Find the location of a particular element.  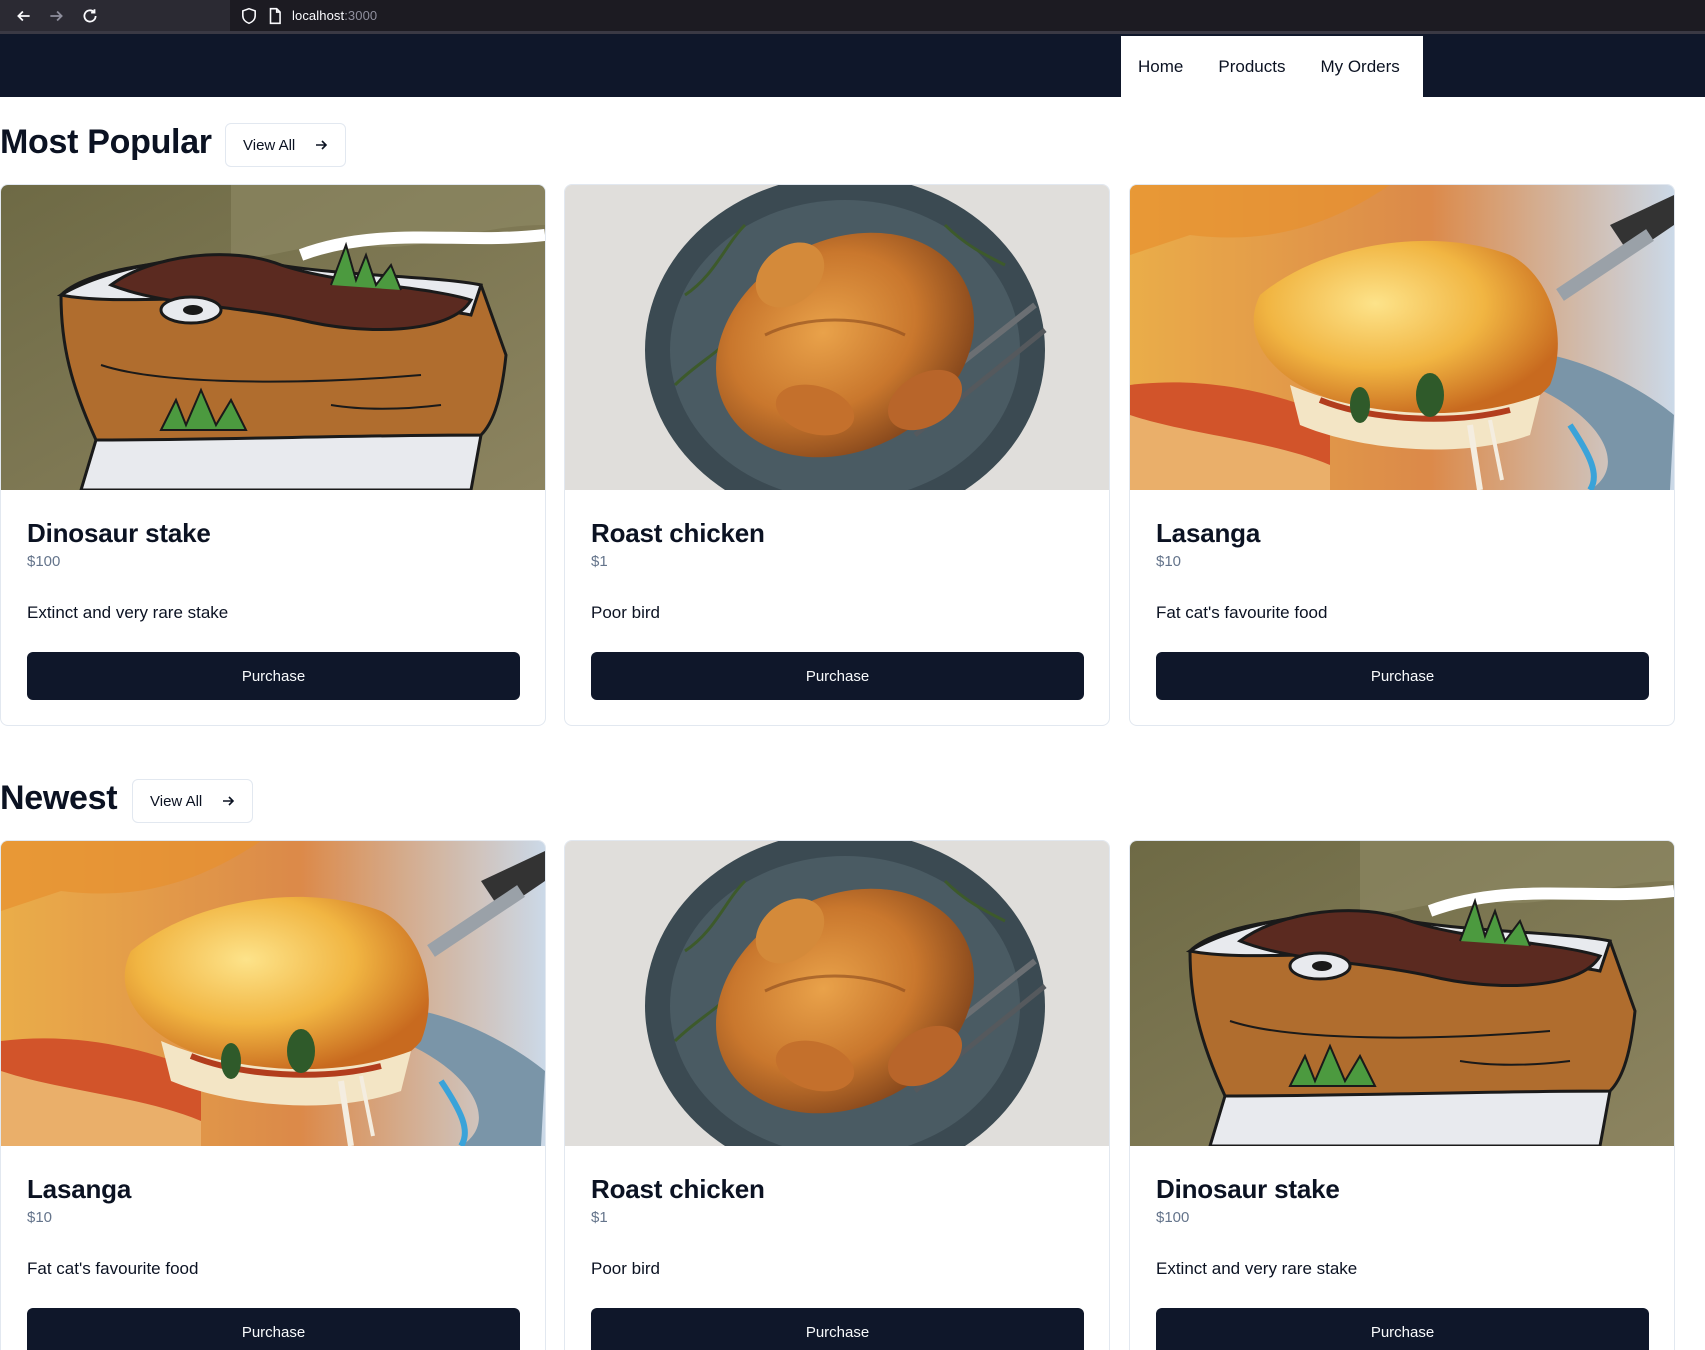

site-header: Home Products My Orders is located at coordinates (852, 65).